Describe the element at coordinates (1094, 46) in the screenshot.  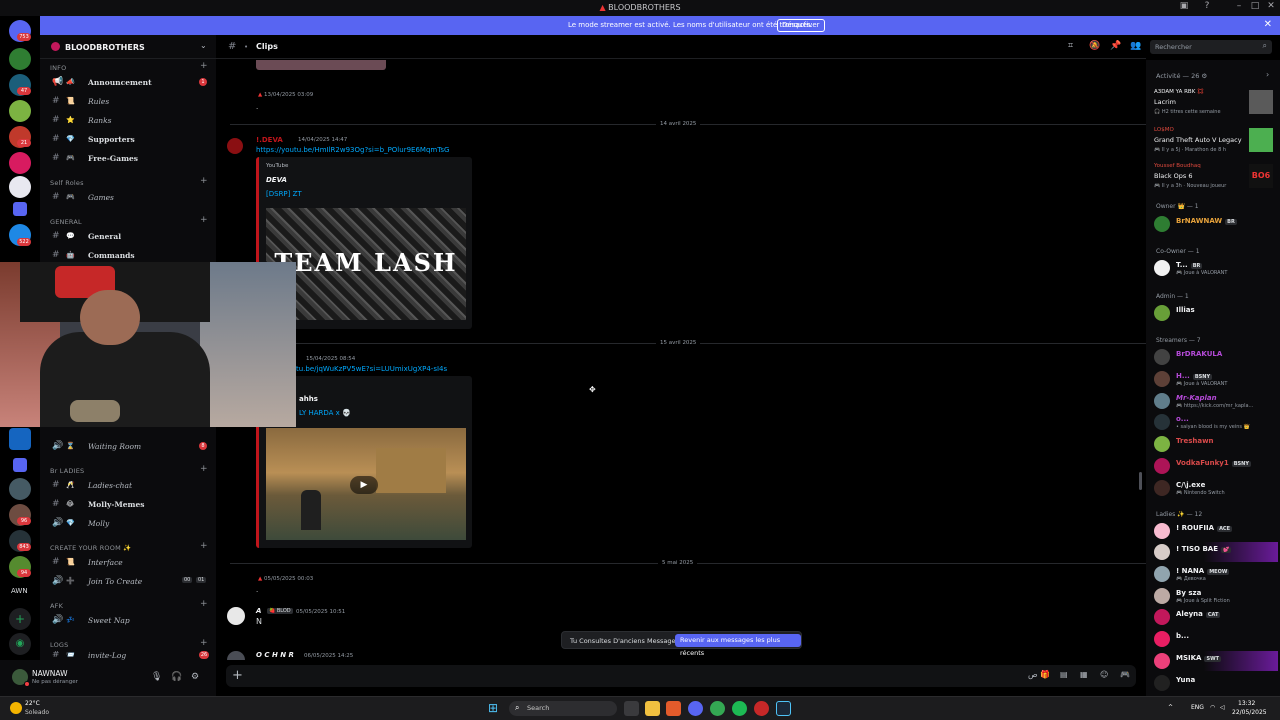
I see `notification-bell-icon: 🔕` at that location.